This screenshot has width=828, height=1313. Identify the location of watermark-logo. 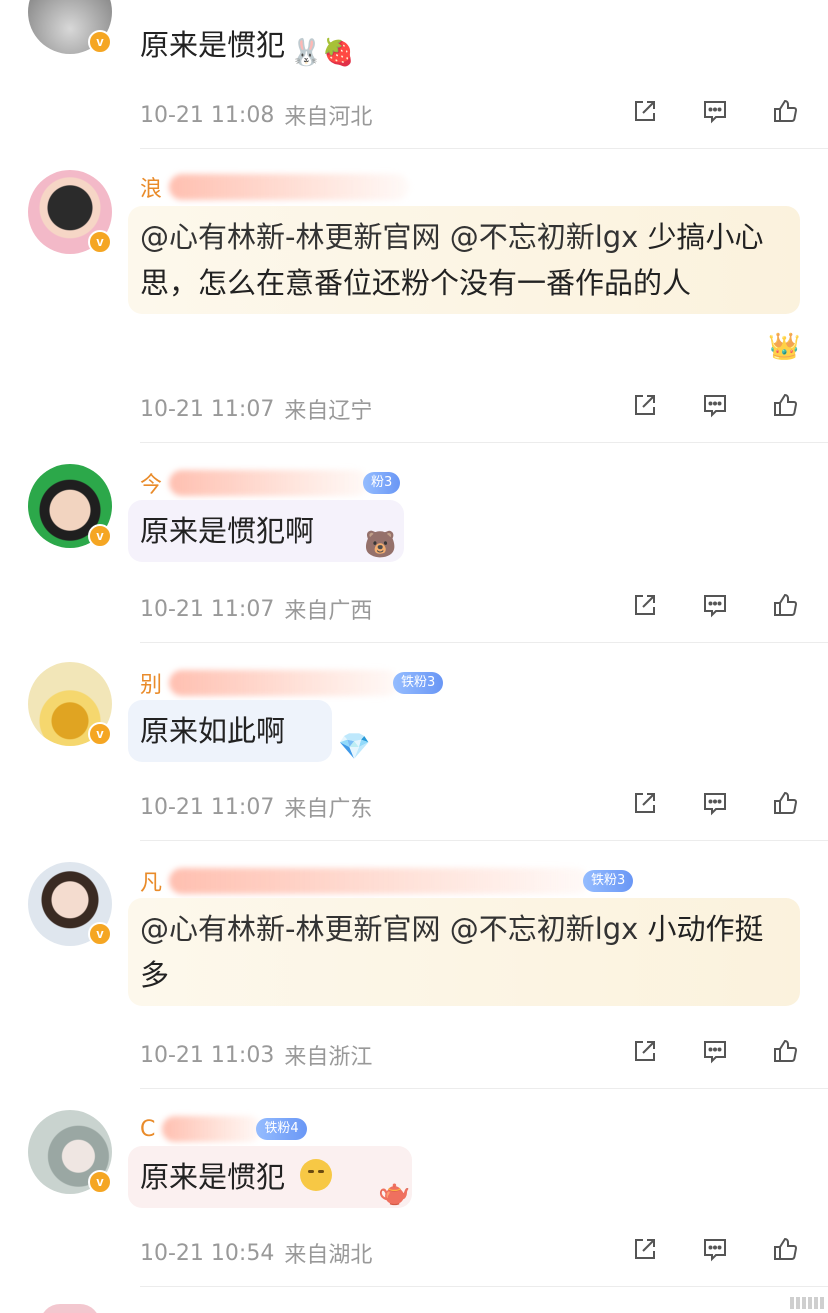
(807, 1303).